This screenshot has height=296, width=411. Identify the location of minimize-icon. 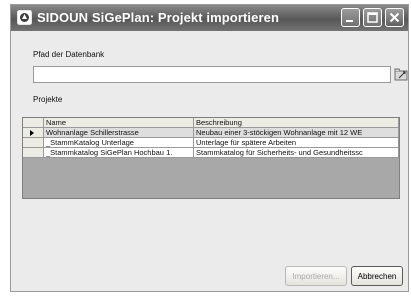
(349, 21).